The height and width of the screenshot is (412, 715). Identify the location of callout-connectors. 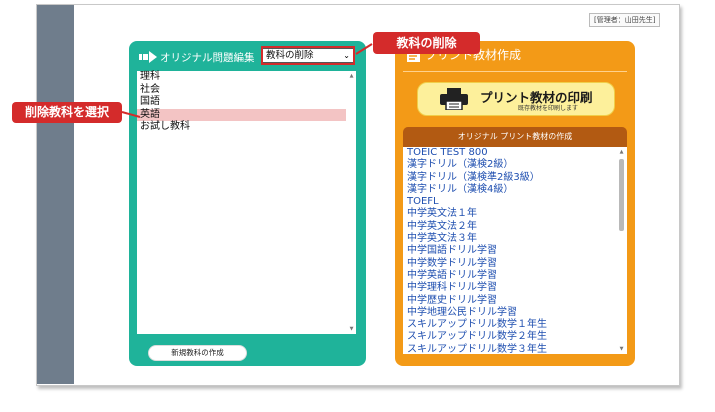
(247, 80).